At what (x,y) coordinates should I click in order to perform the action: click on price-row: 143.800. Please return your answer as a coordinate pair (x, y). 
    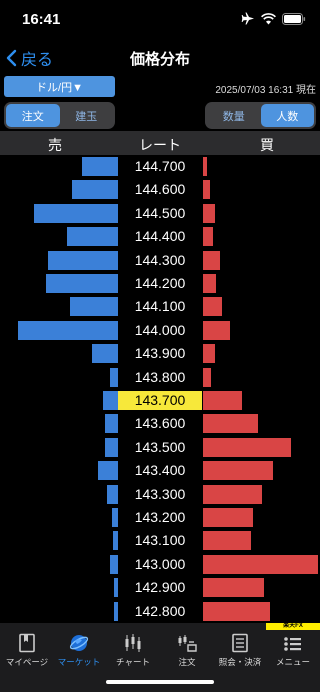
    Looking at the image, I should click on (160, 377).